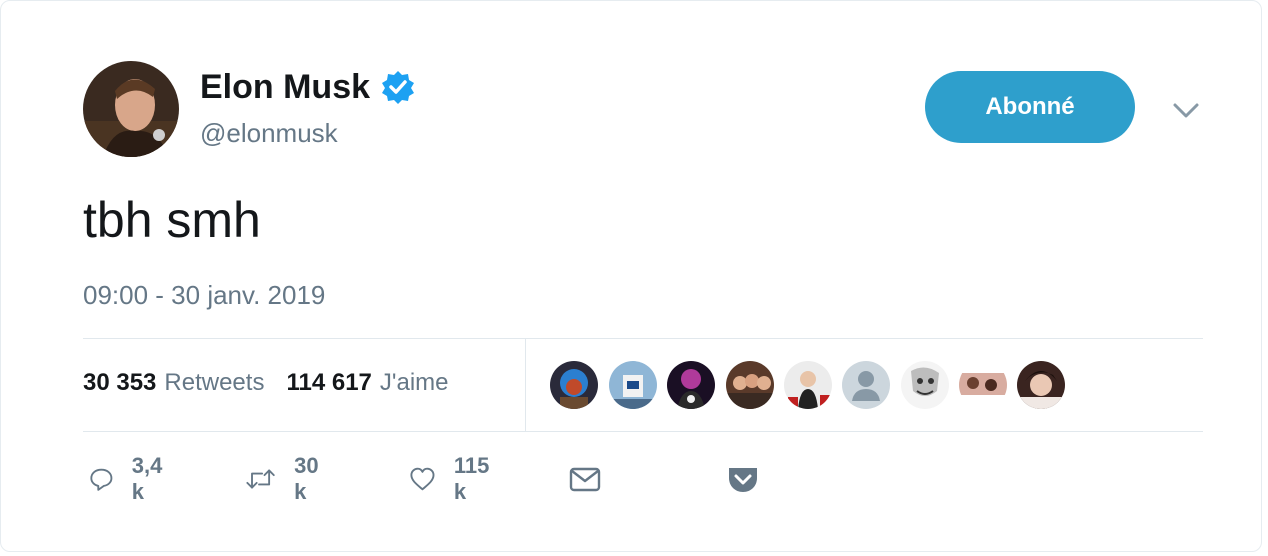 The height and width of the screenshot is (556, 1268). I want to click on user-name-row: Elon Musk, so click(308, 87).